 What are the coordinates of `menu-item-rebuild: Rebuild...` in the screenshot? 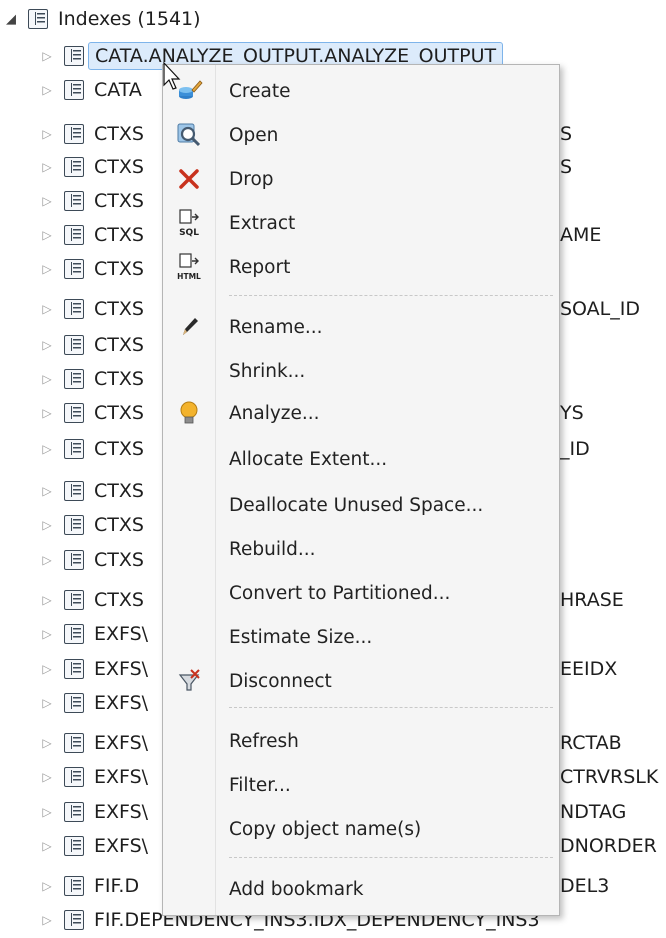 It's located at (361, 549).